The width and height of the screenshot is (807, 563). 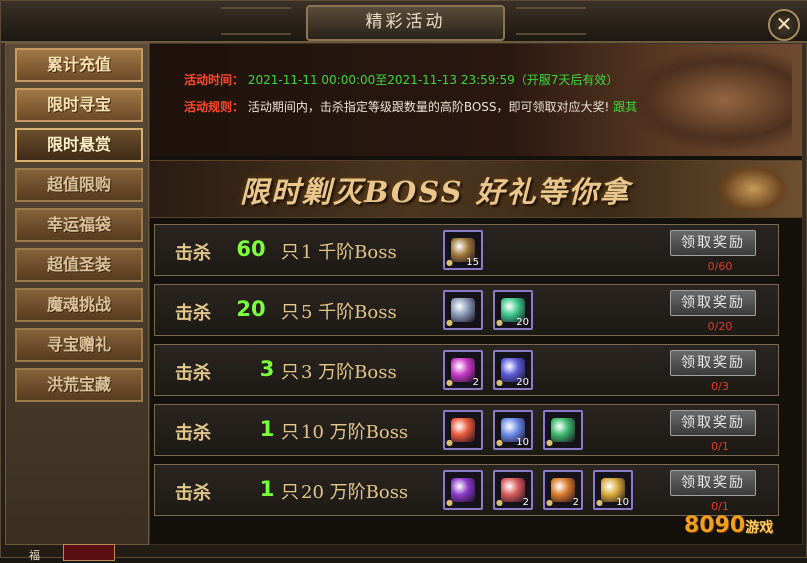 I want to click on watermark-logo: 8090游戏, so click(x=728, y=525).